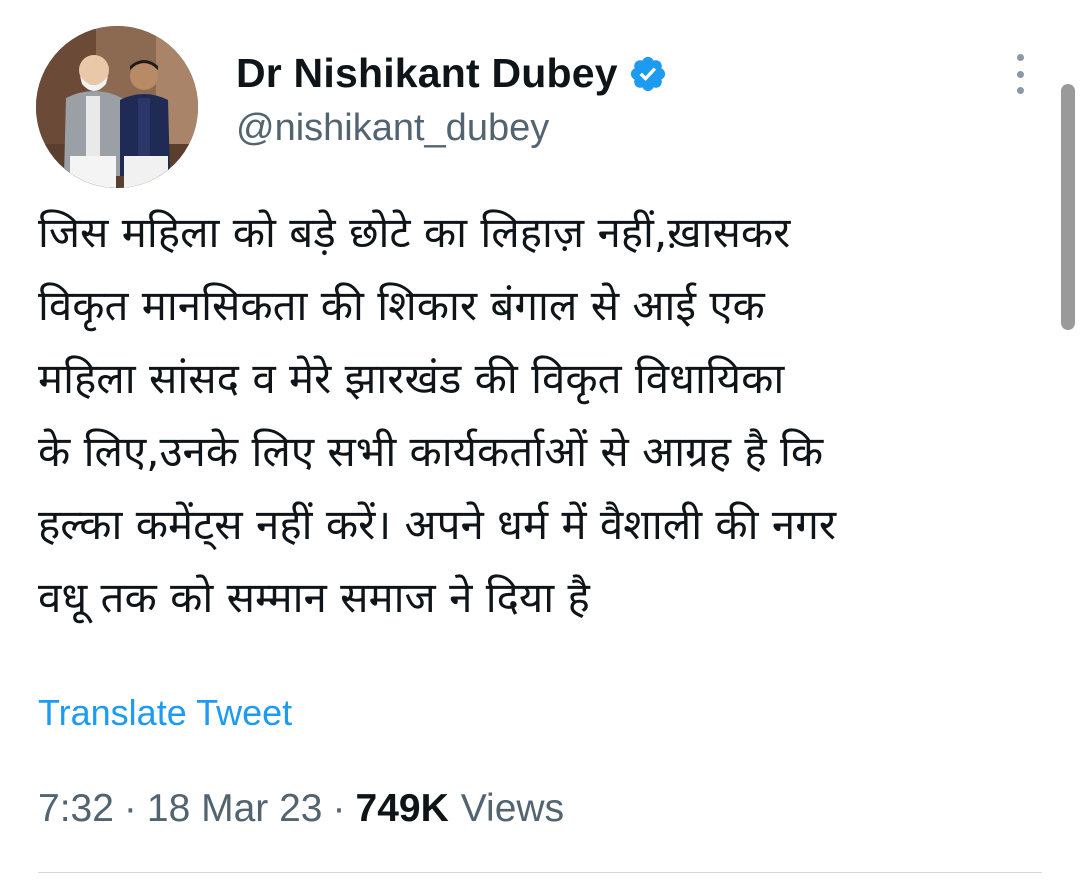 Image resolution: width=1080 pixels, height=880 pixels. What do you see at coordinates (648, 74) in the screenshot?
I see `verified-badge-icon` at bounding box center [648, 74].